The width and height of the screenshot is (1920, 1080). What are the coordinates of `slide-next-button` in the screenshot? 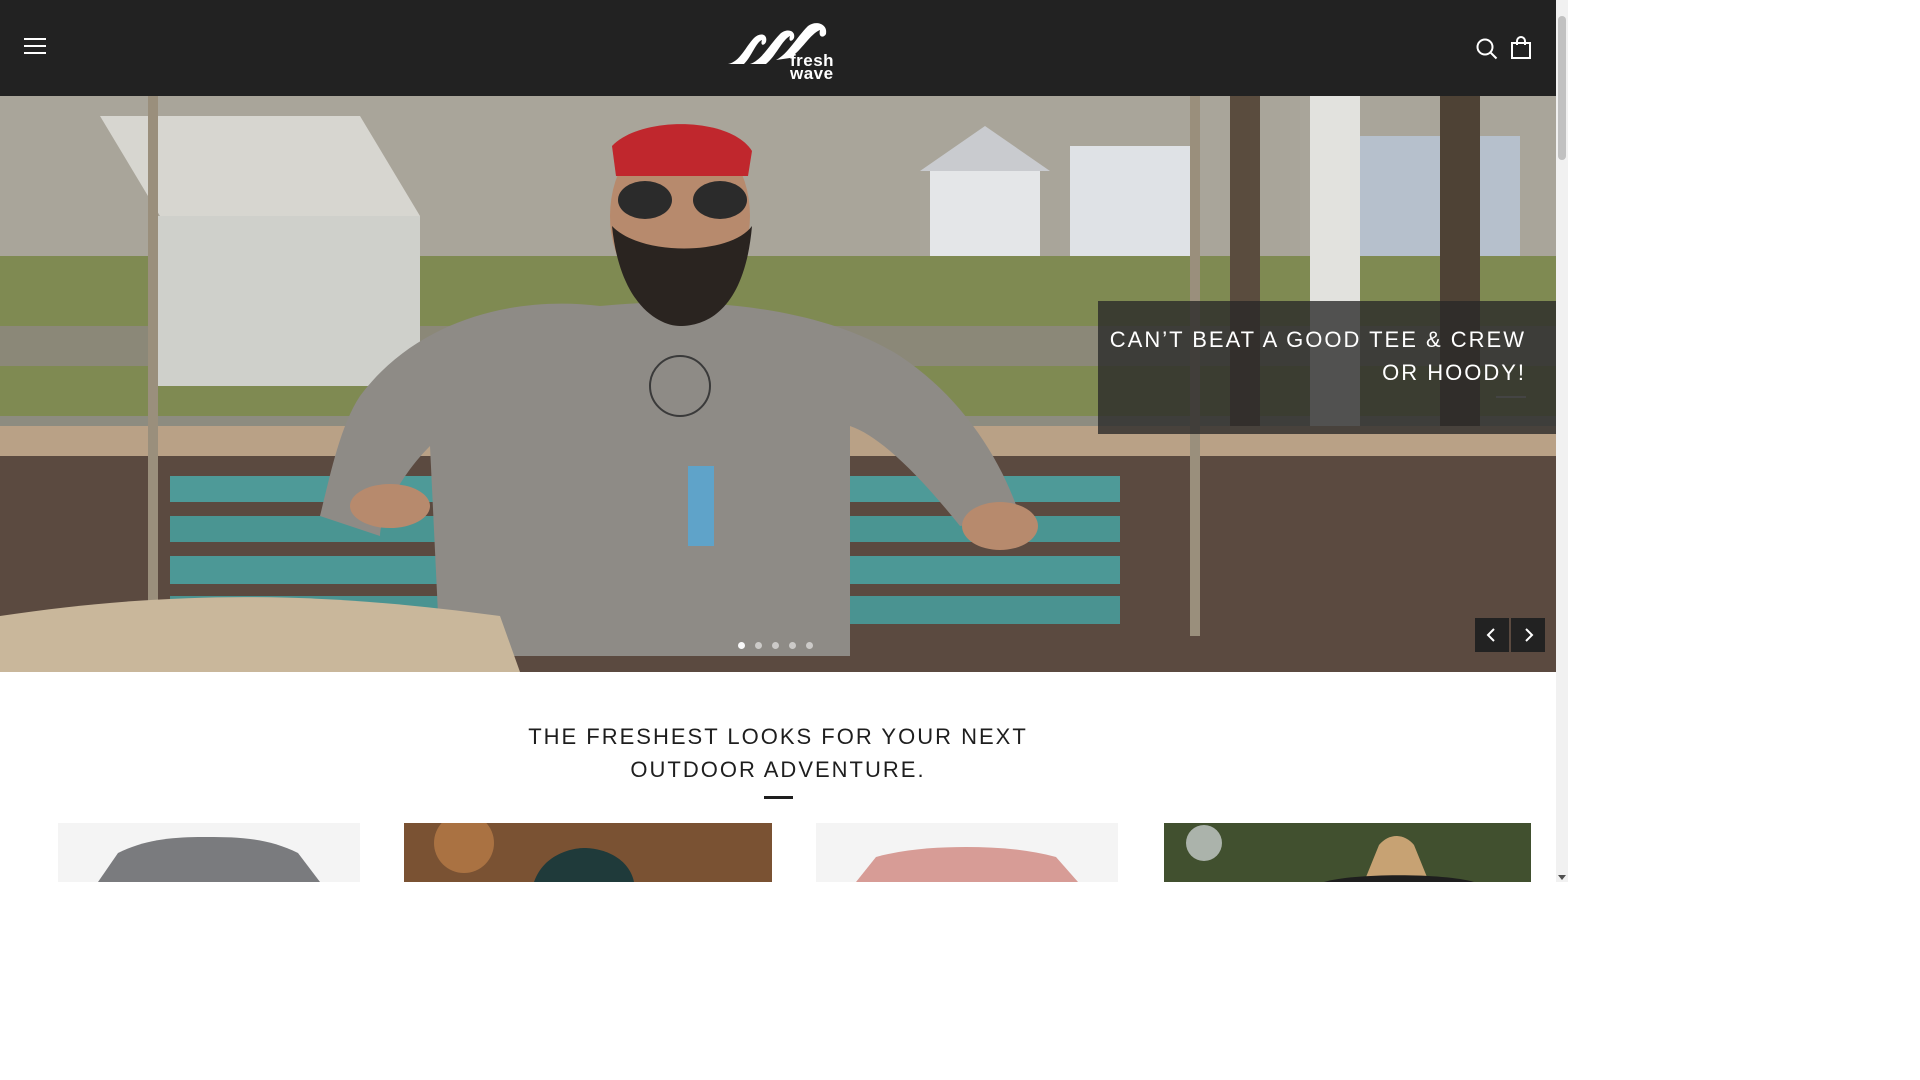 It's located at (1528, 635).